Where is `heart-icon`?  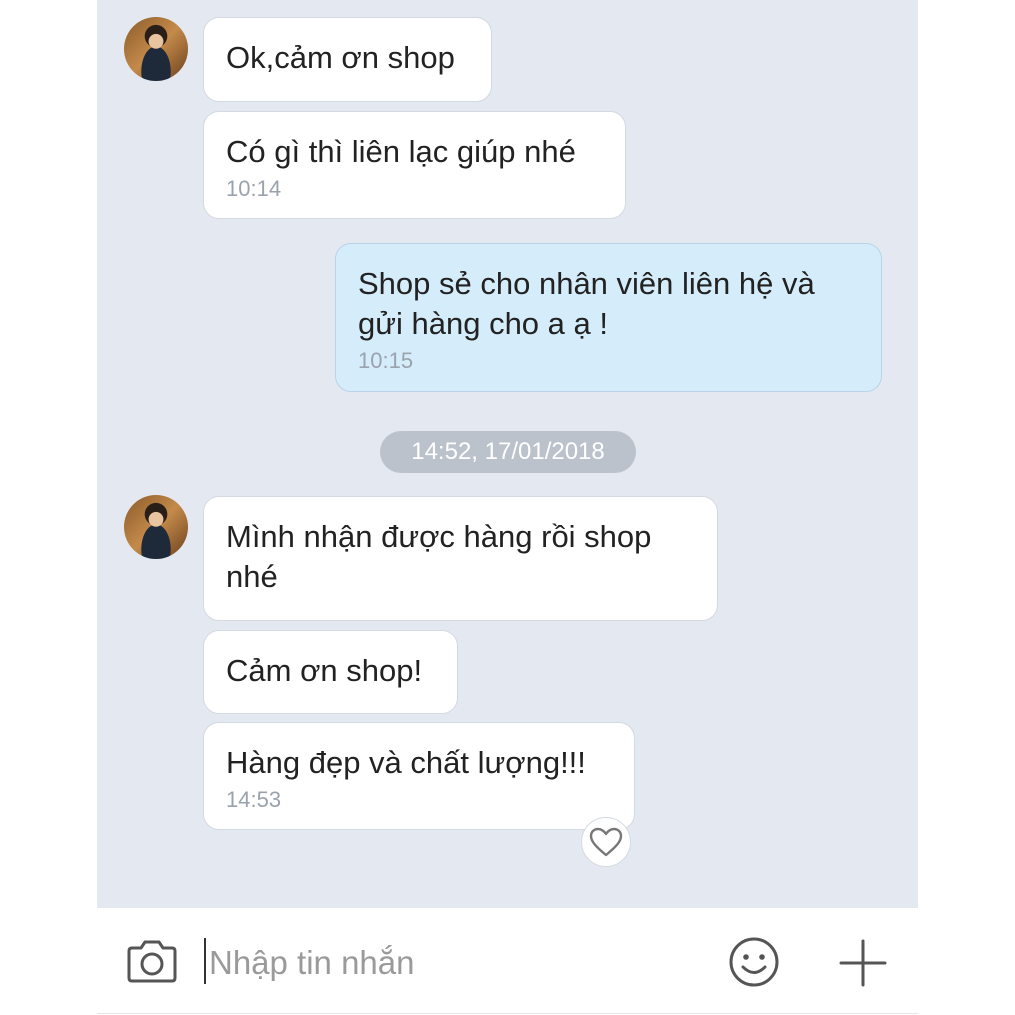
heart-icon is located at coordinates (606, 842).